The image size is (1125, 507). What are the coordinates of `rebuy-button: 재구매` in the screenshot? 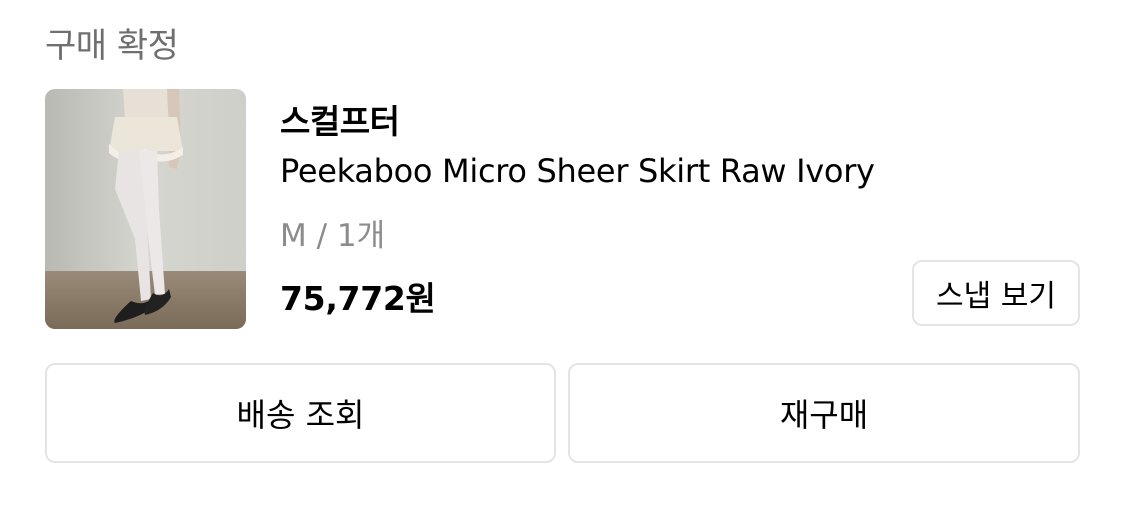 It's located at (824, 413).